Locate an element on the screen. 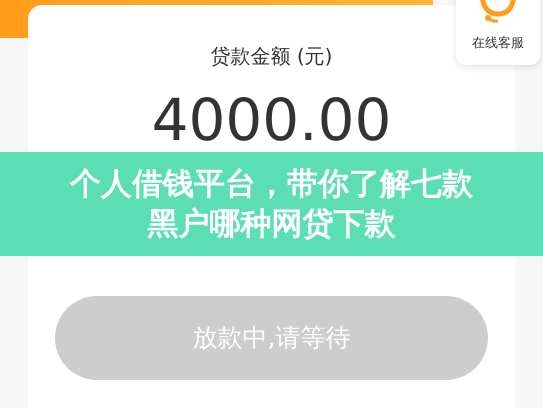  banner-title: 个人借钱平台，带你了解七款黑户哪种网贷下款 is located at coordinates (271, 204).